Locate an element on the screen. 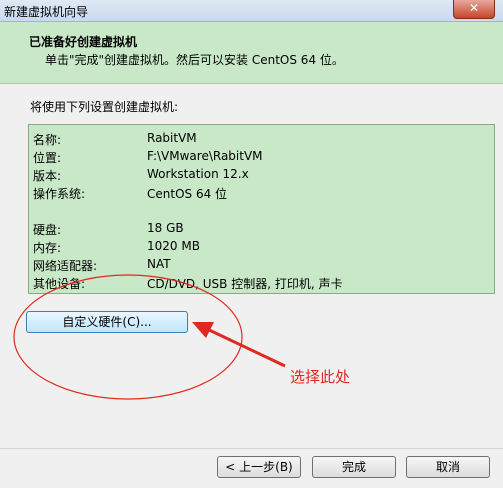  setting-label-memory: 内存: is located at coordinates (47, 248).